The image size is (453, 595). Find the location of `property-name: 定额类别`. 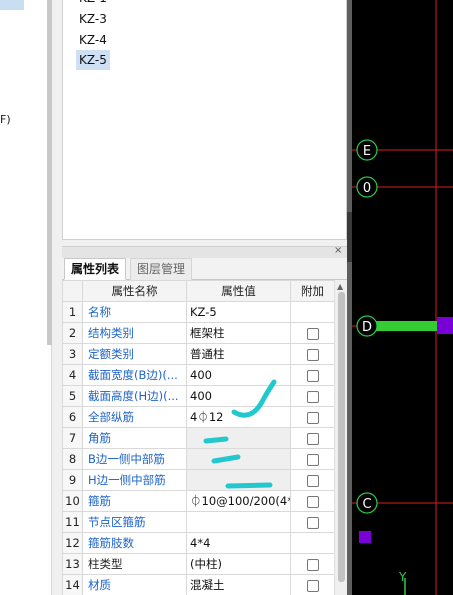

property-name: 定额类别 is located at coordinates (134, 354).